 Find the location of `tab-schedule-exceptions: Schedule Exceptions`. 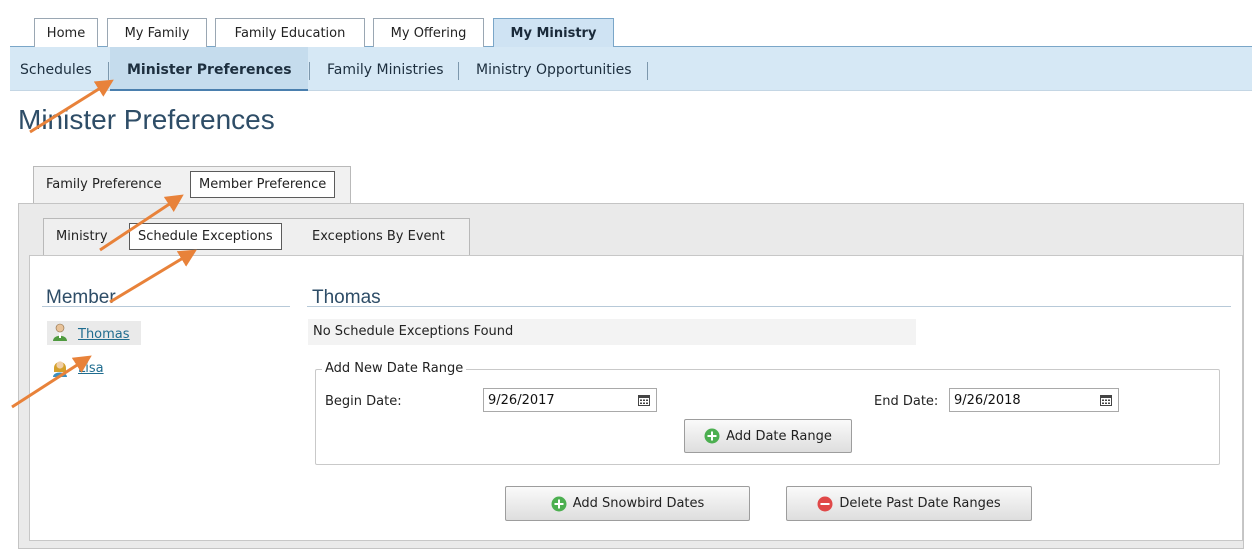

tab-schedule-exceptions: Schedule Exceptions is located at coordinates (205, 236).